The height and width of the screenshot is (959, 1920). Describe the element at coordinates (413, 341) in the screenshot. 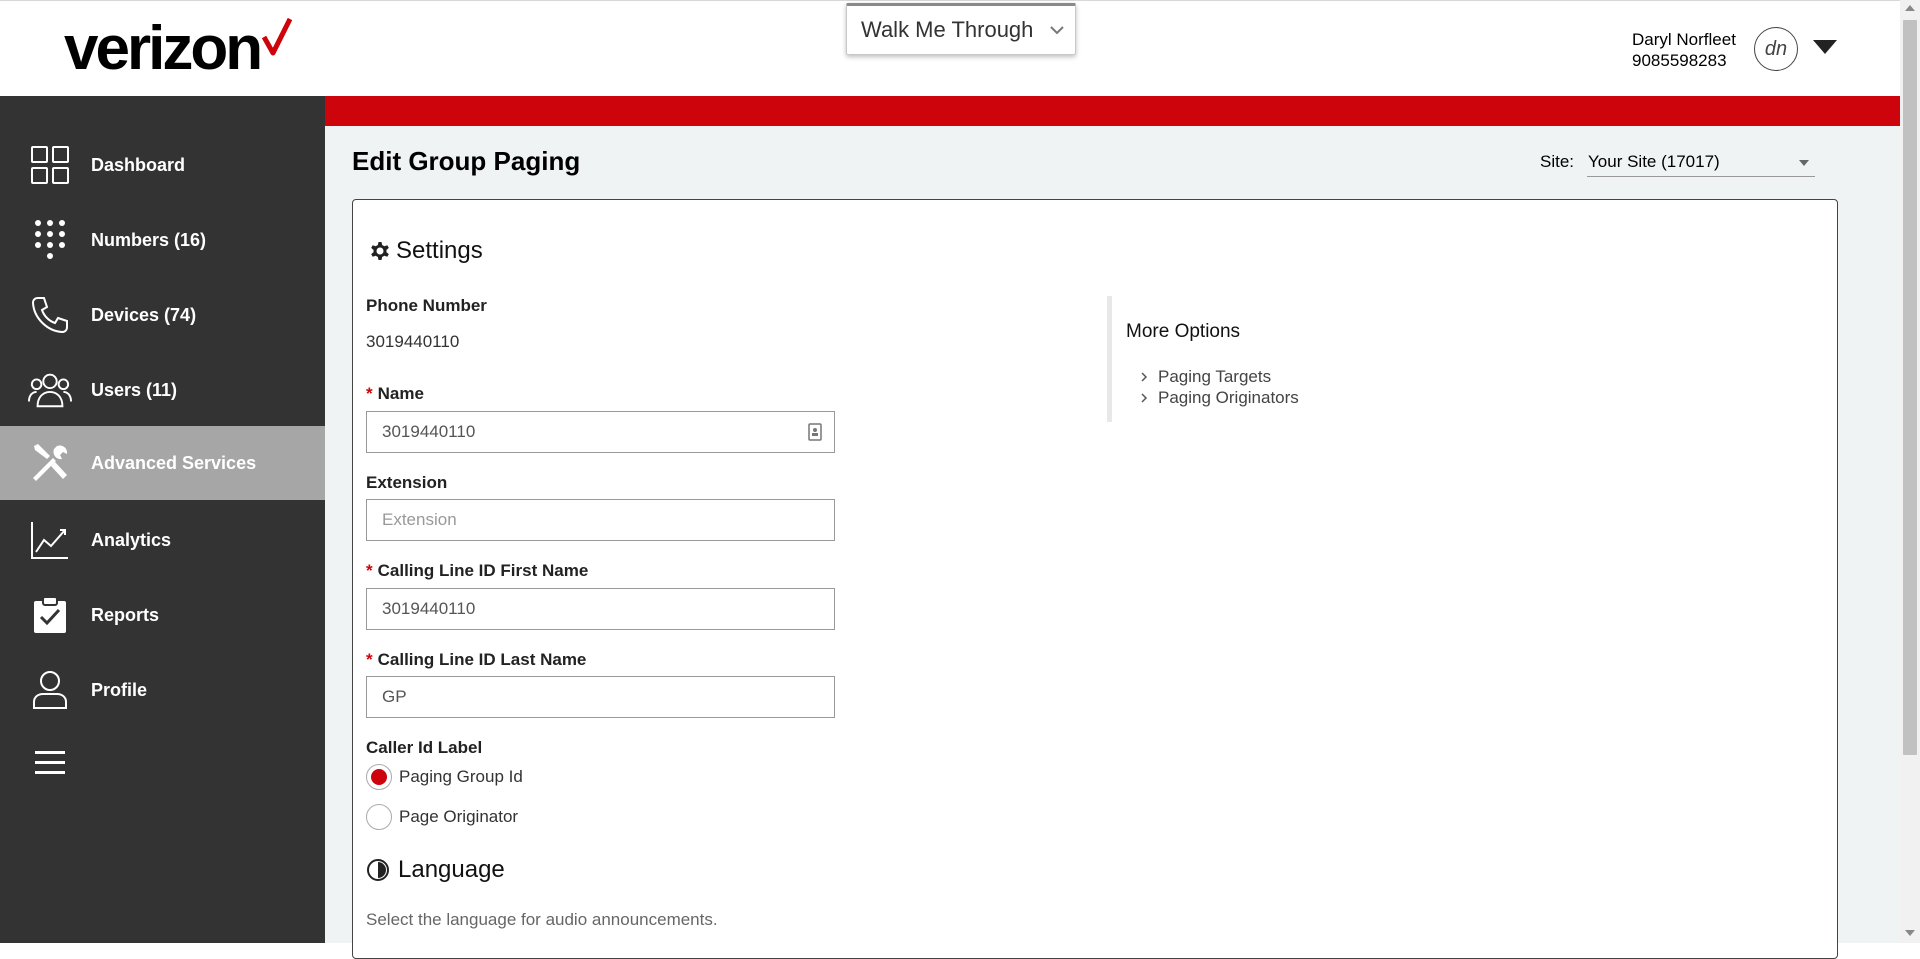

I see `phone-number-value: 3019440110` at that location.